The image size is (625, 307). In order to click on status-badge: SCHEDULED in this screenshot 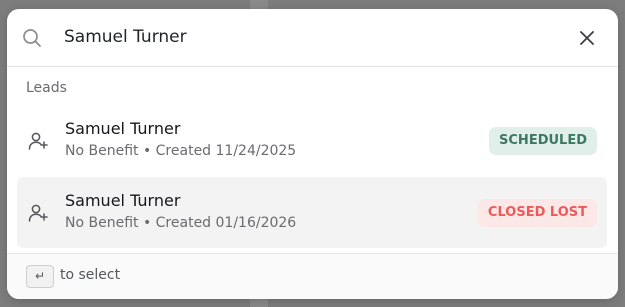, I will do `click(543, 141)`.